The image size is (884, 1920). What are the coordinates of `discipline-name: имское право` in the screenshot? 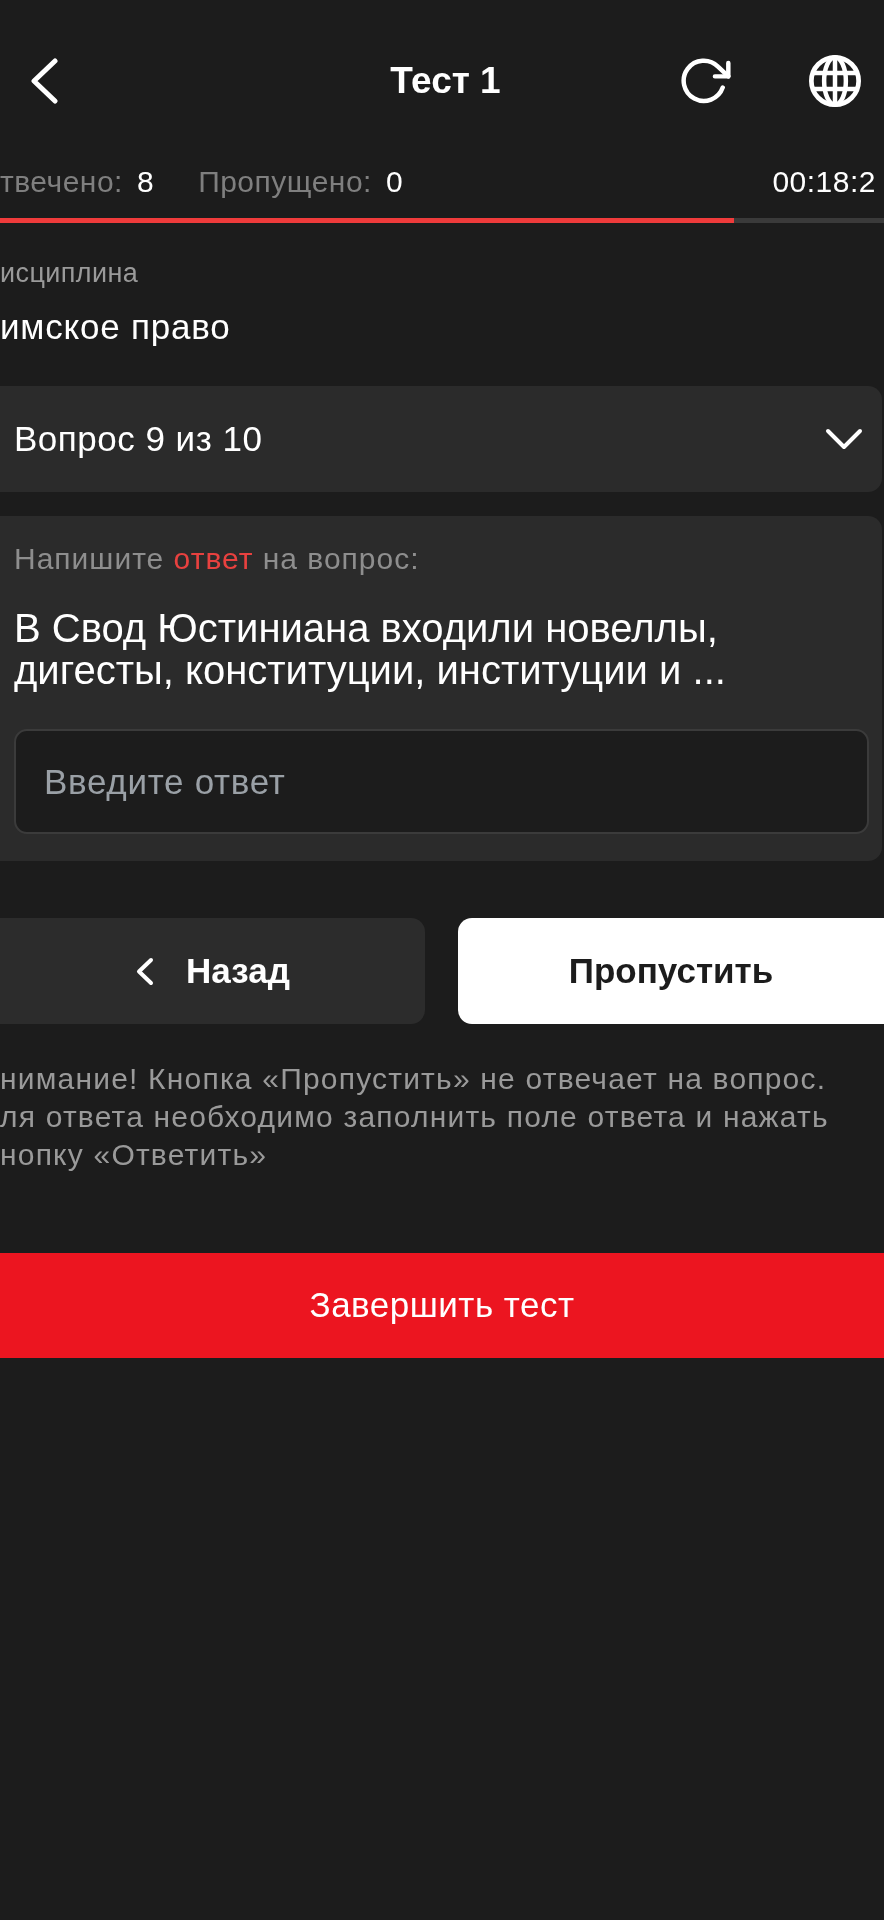 It's located at (116, 327).